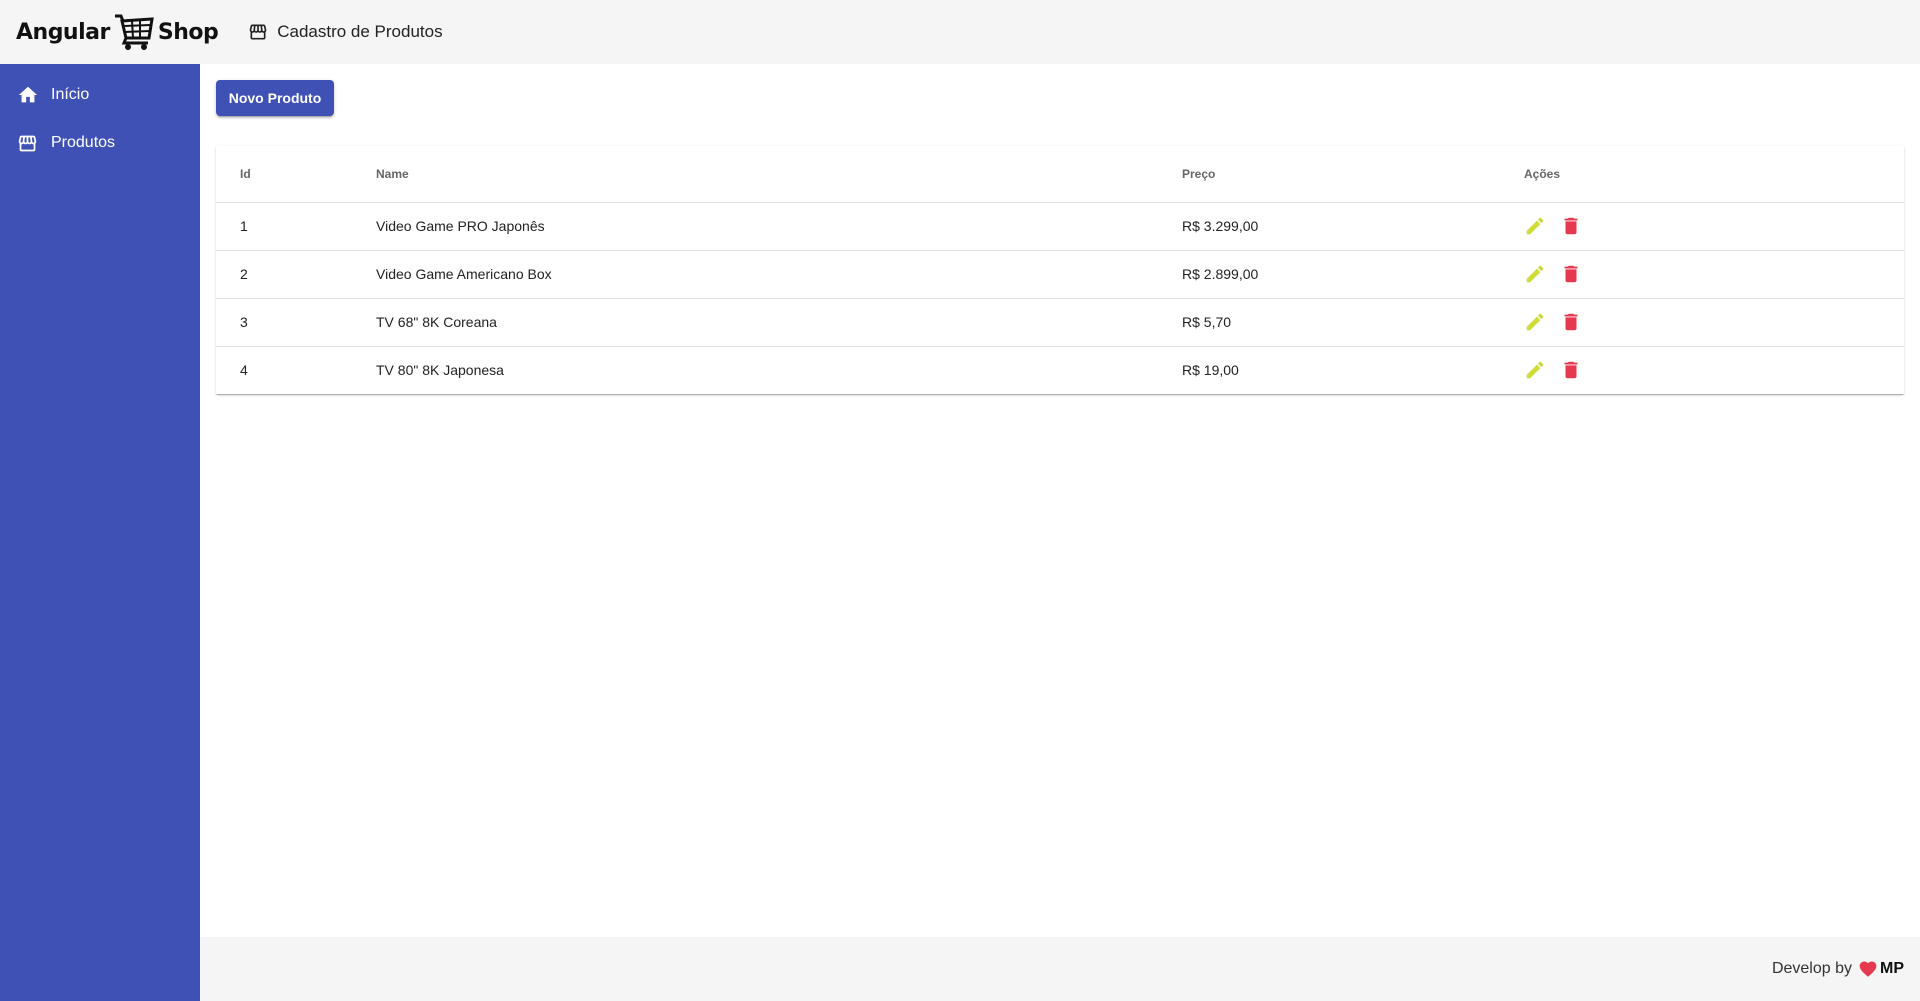  Describe the element at coordinates (100, 95) in the screenshot. I see `sidebar-item-inicio: Início` at that location.